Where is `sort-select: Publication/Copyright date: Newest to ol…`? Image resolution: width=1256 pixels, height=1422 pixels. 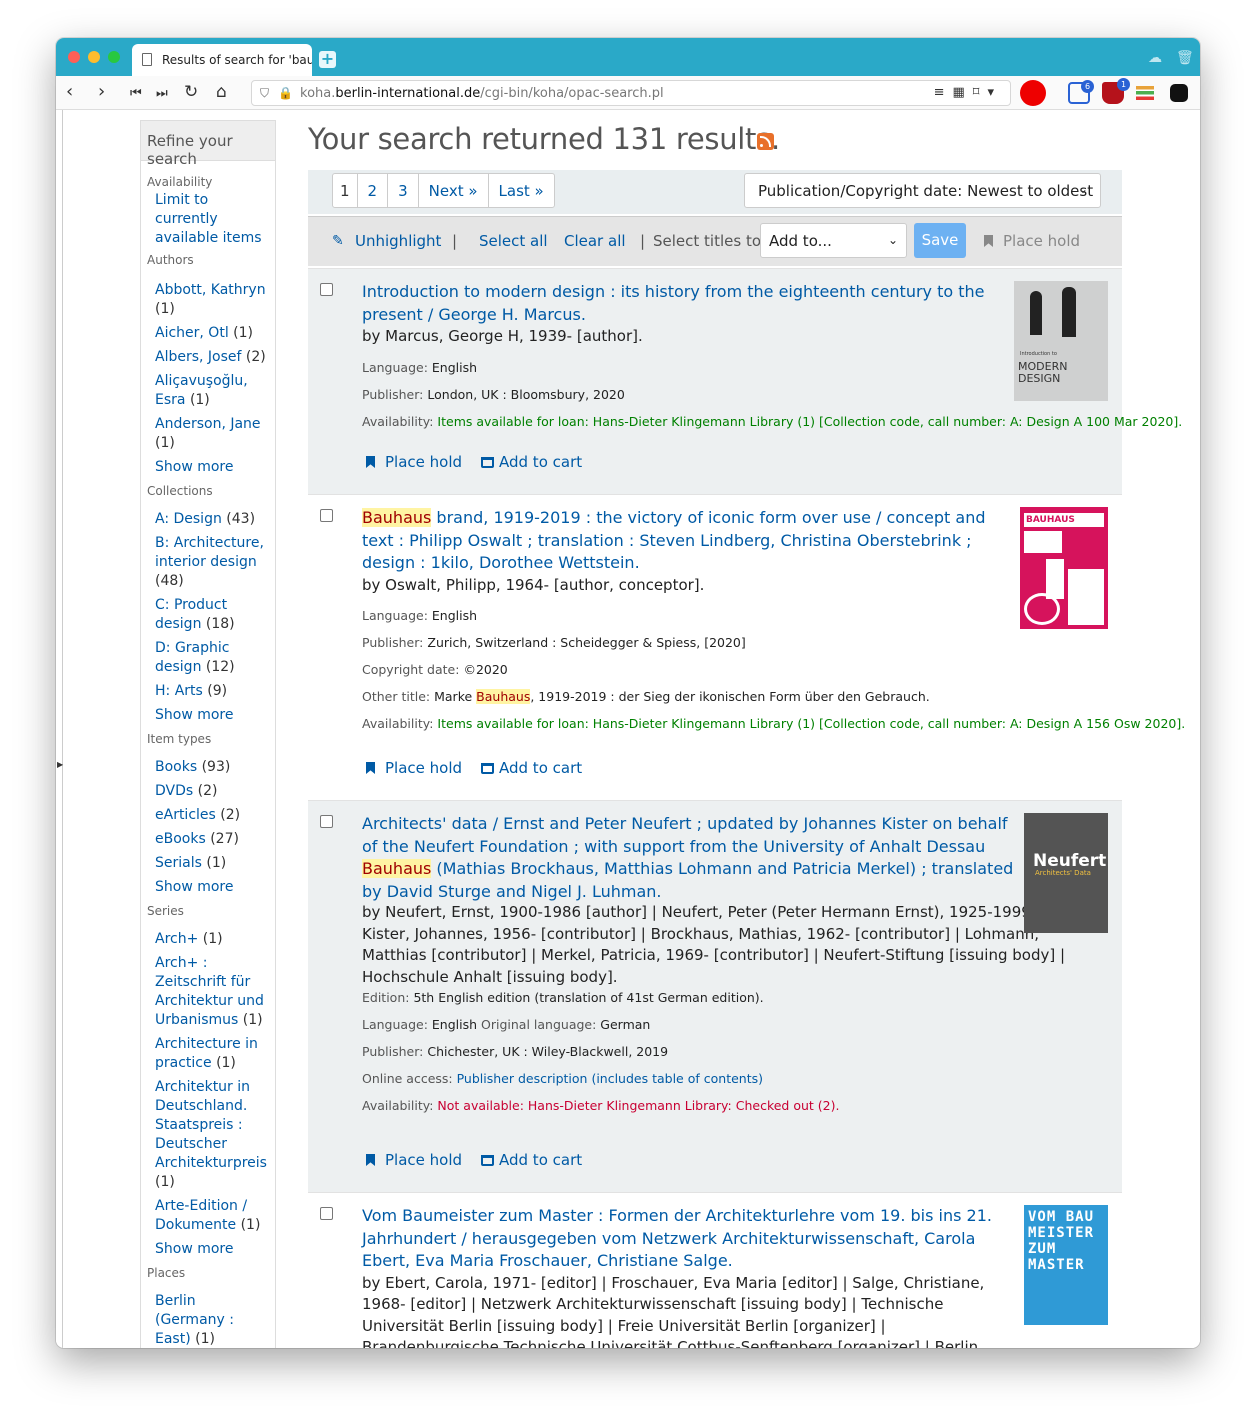
sort-select: Publication/Copyright date: Newest to ol… is located at coordinates (922, 190).